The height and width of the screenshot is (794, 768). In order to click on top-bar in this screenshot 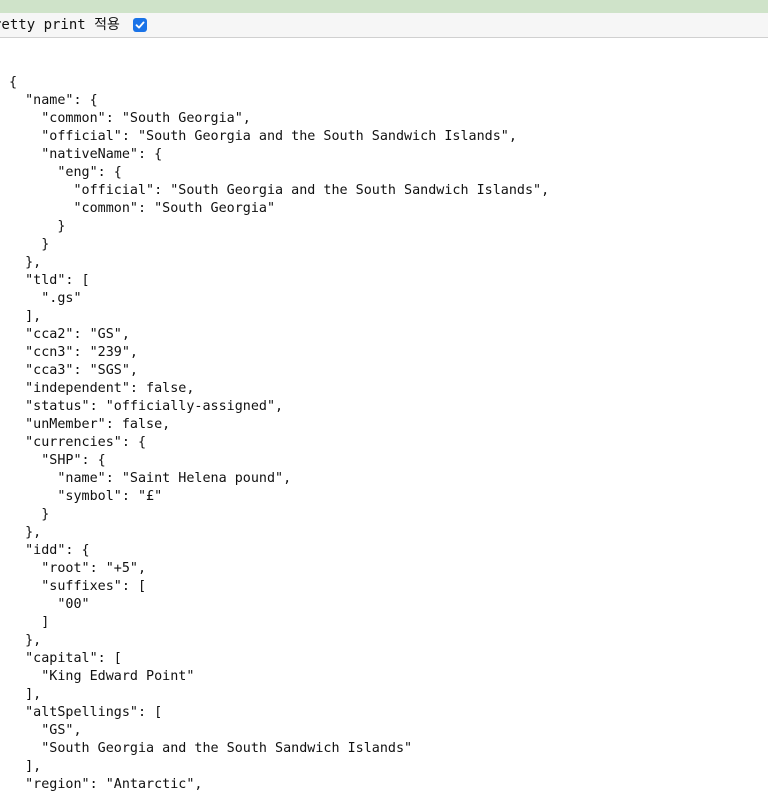, I will do `click(384, 6)`.